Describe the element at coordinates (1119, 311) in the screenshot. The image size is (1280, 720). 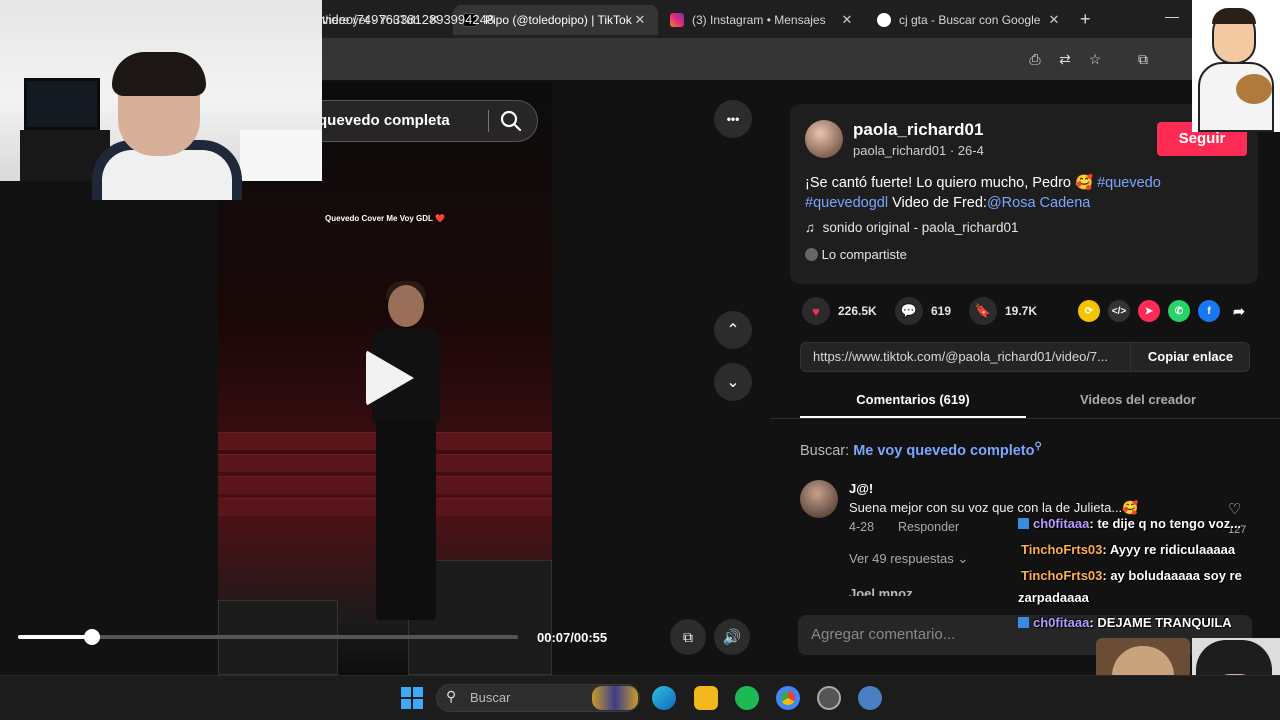
I see `embed-icon: </>` at that location.